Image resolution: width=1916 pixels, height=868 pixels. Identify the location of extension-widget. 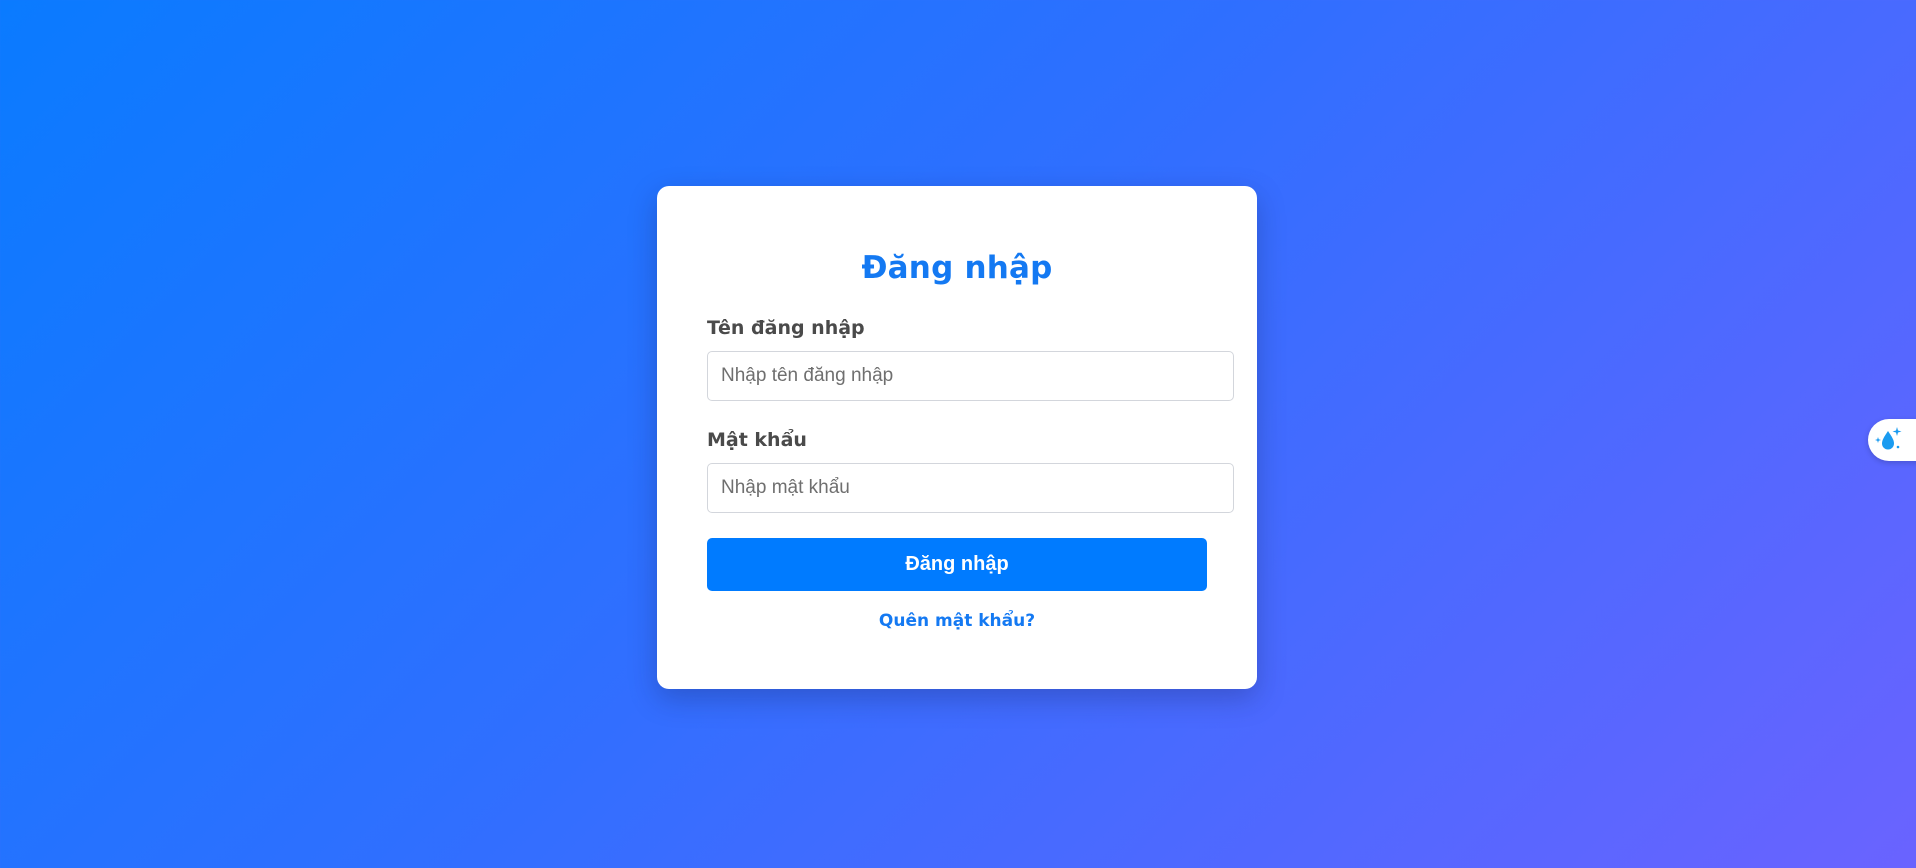
(1892, 440).